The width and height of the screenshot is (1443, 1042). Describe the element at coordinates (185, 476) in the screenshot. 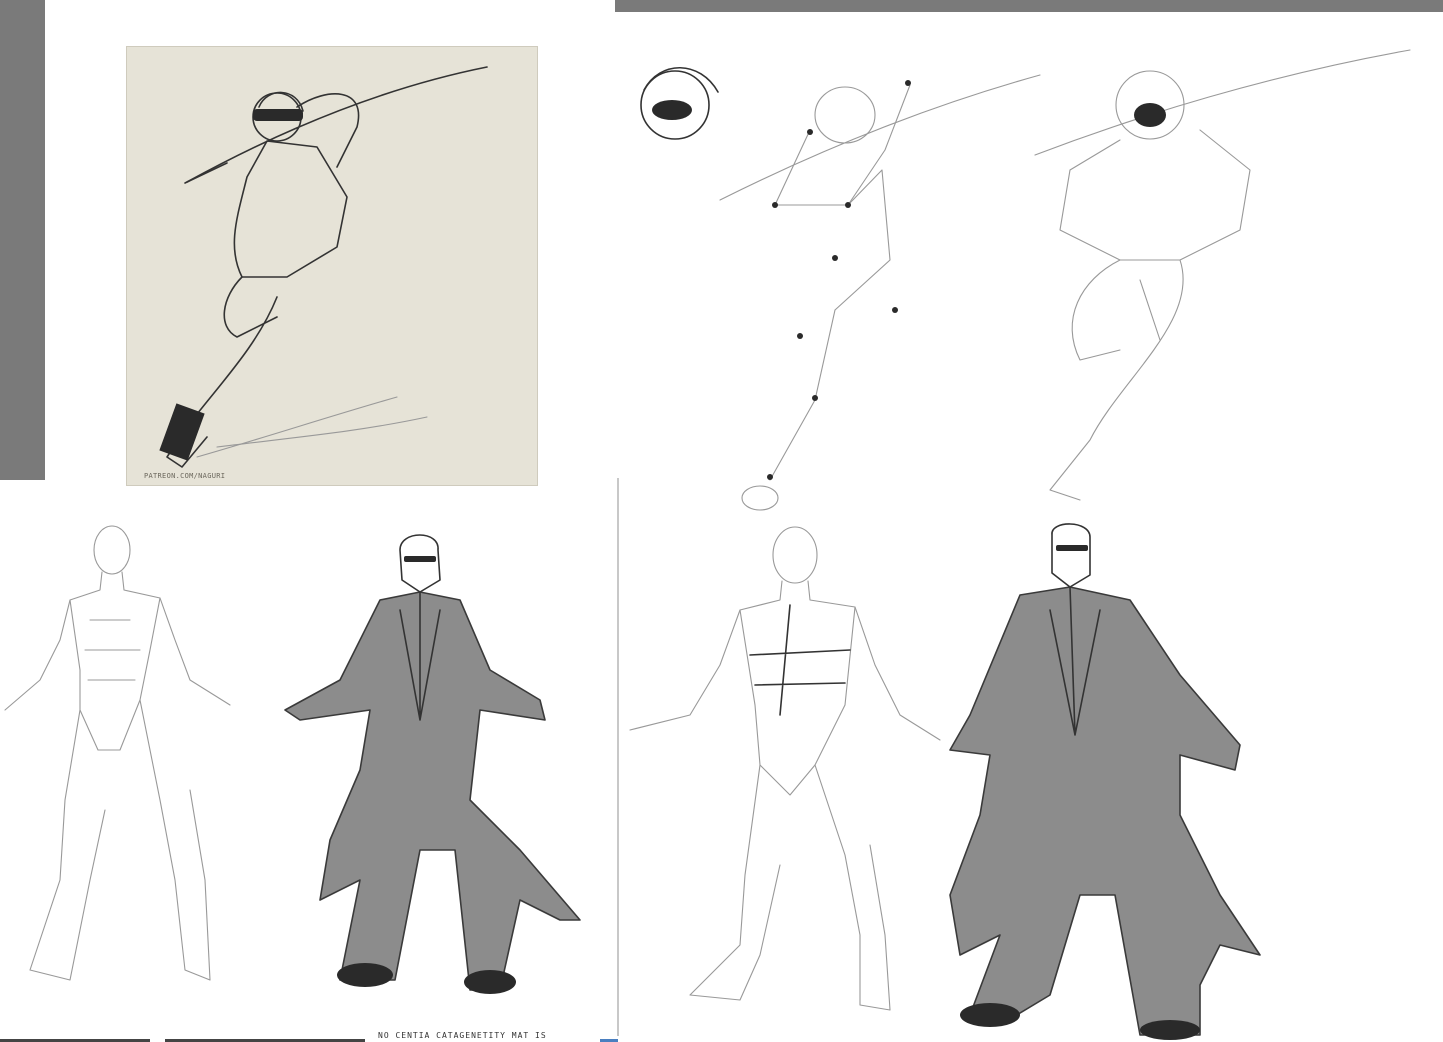

I see `watermark-text: PATREON.COM/NAGURI` at that location.